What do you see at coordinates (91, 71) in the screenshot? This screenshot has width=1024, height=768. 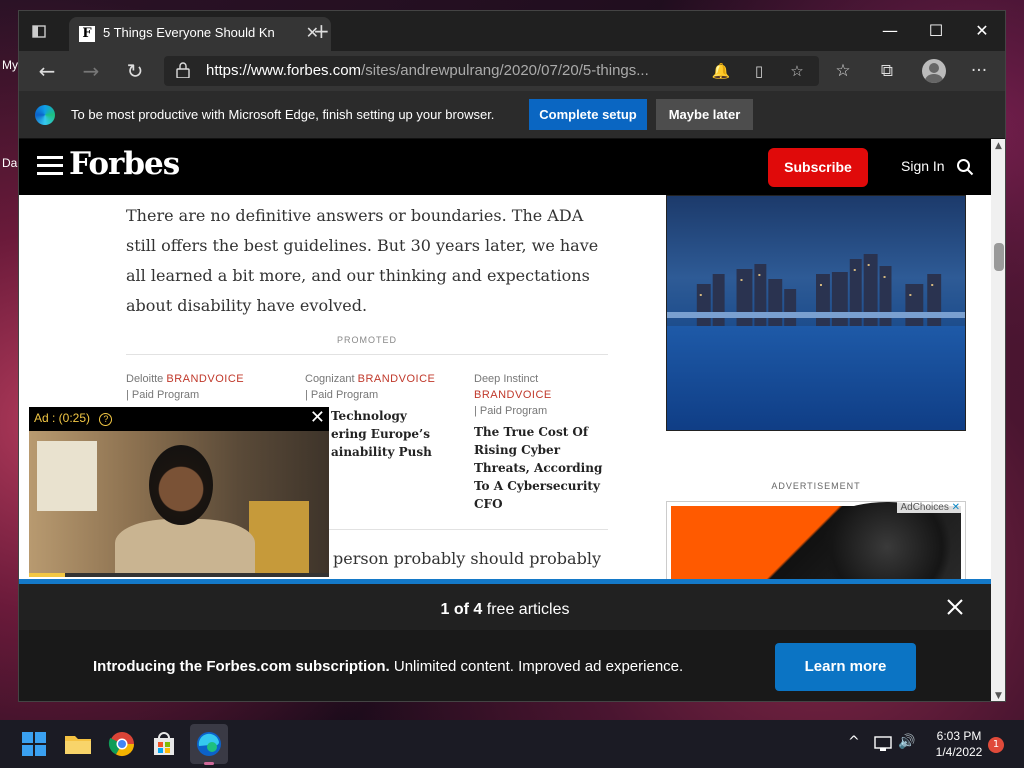 I see `forward-arrow-icon: →` at bounding box center [91, 71].